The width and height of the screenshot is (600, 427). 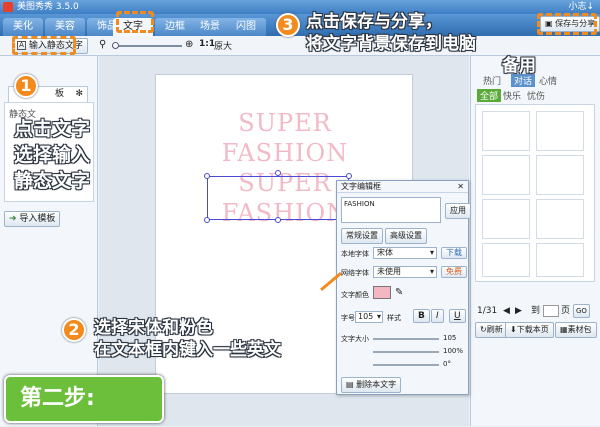 I want to click on underline-button: U, so click(x=457, y=316).